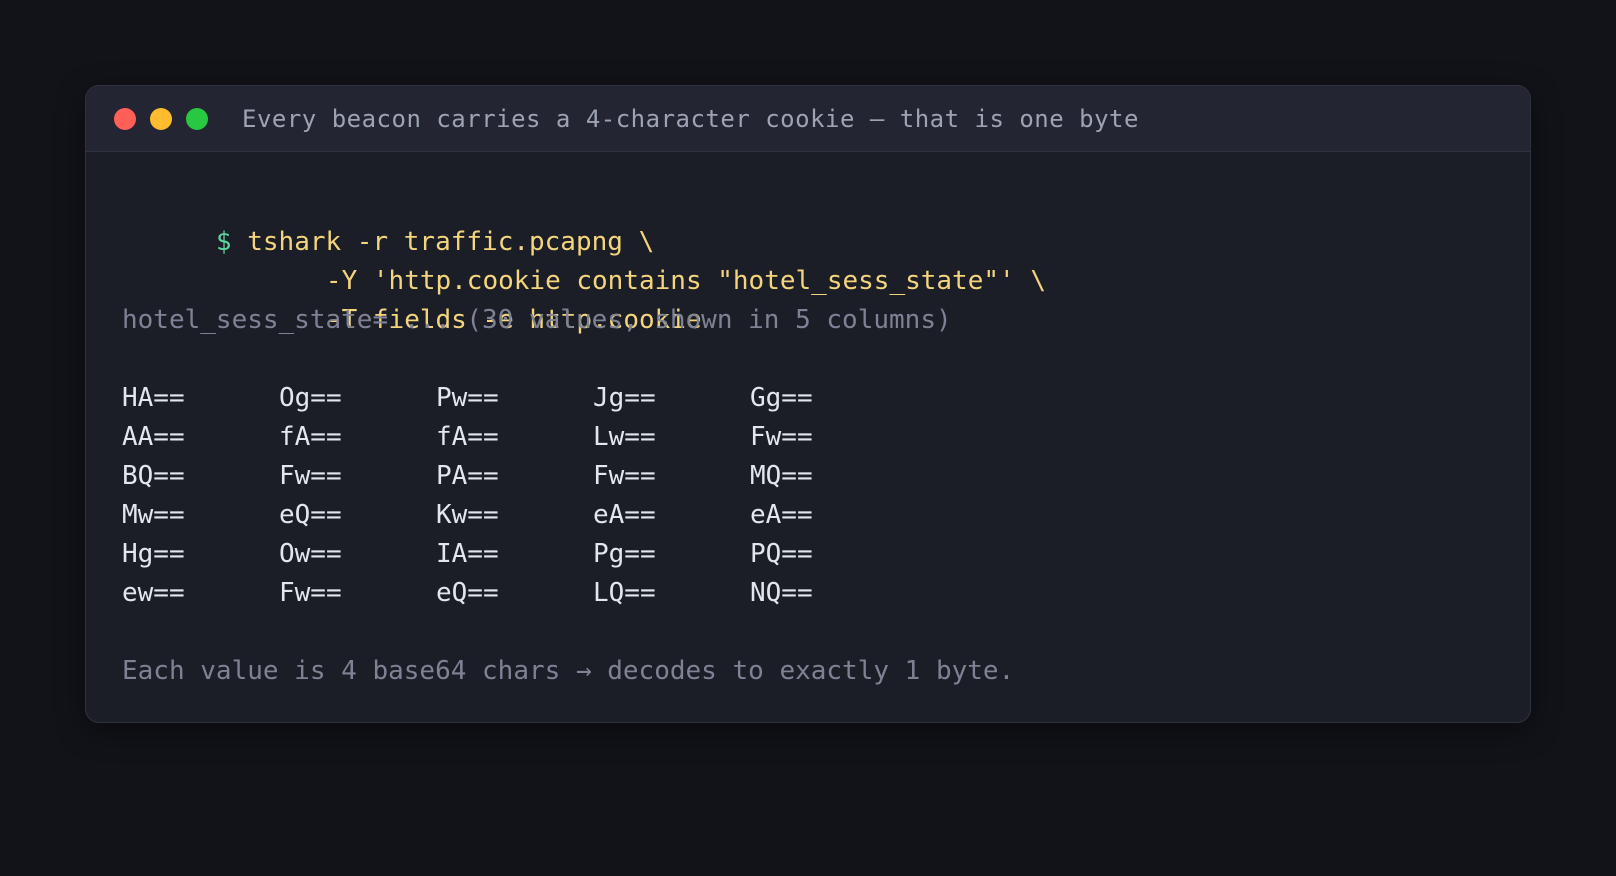 Image resolution: width=1616 pixels, height=876 pixels. I want to click on cookie-value: BQ==, so click(153, 476).